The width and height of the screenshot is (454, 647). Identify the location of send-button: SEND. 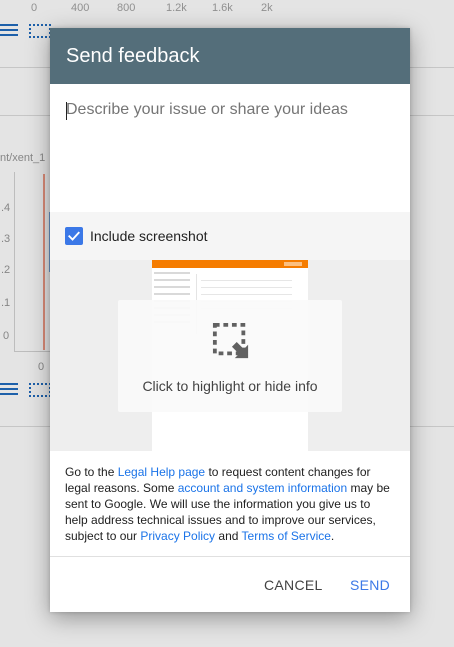
(370, 585).